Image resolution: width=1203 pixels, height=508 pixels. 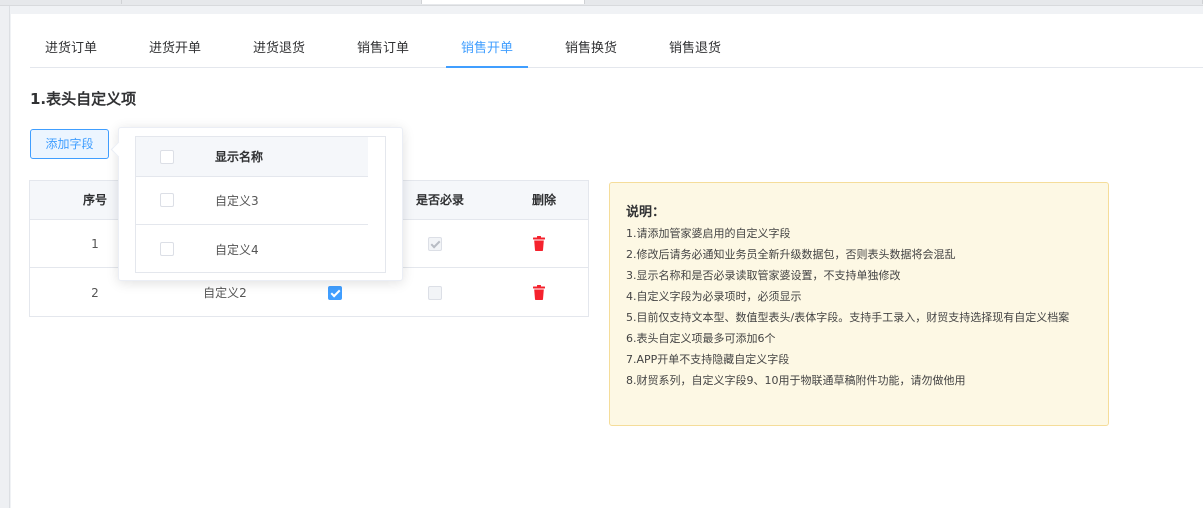 I want to click on instruction-item: 8.财贸系列，自定义字段9、10用于物联通草稿附件功能，请勿做他用, so click(x=796, y=380).